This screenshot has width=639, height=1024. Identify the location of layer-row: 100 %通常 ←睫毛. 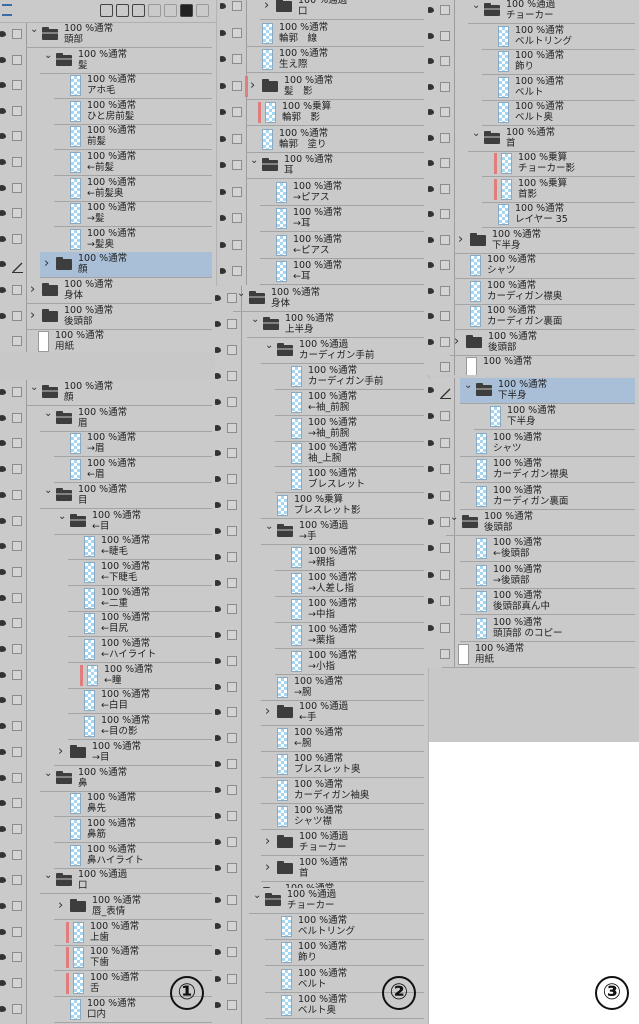
(108, 547).